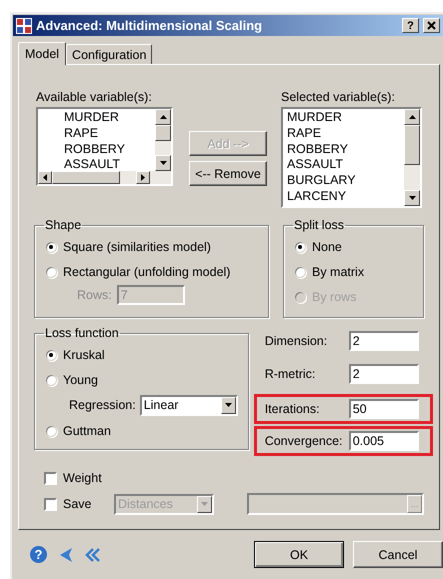  I want to click on radio-option: Guttman, so click(141, 430).